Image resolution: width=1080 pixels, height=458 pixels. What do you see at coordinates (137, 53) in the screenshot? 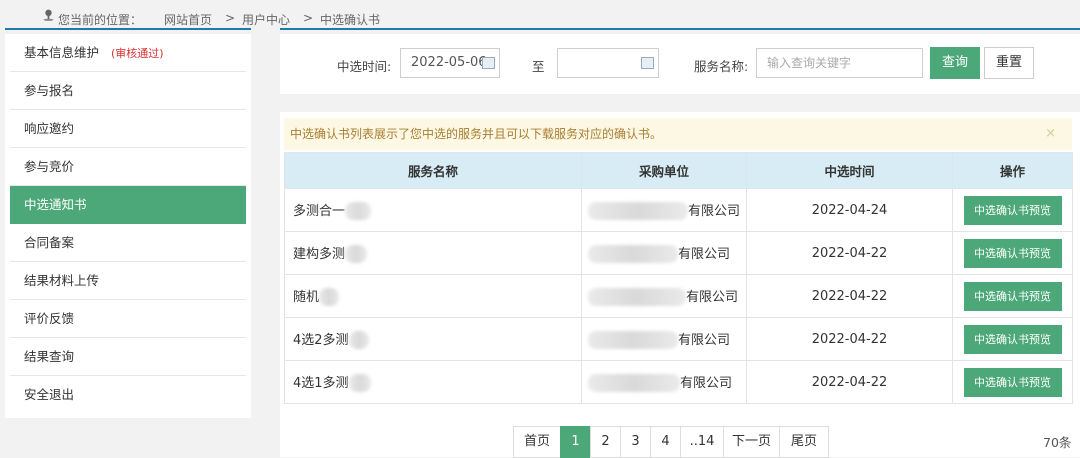
I see `status-badge: (审核通过)` at bounding box center [137, 53].